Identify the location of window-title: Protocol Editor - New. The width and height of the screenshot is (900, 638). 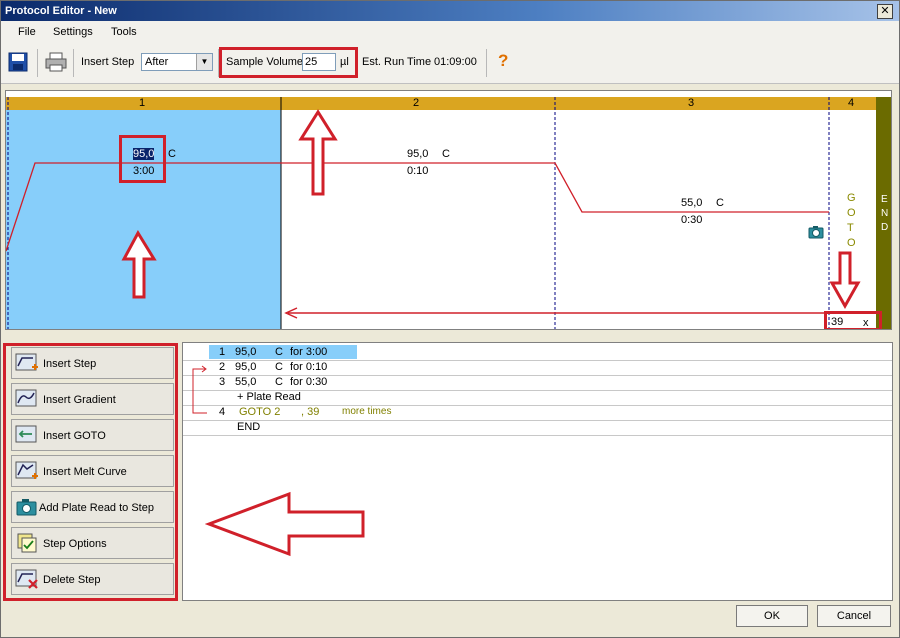
(61, 11).